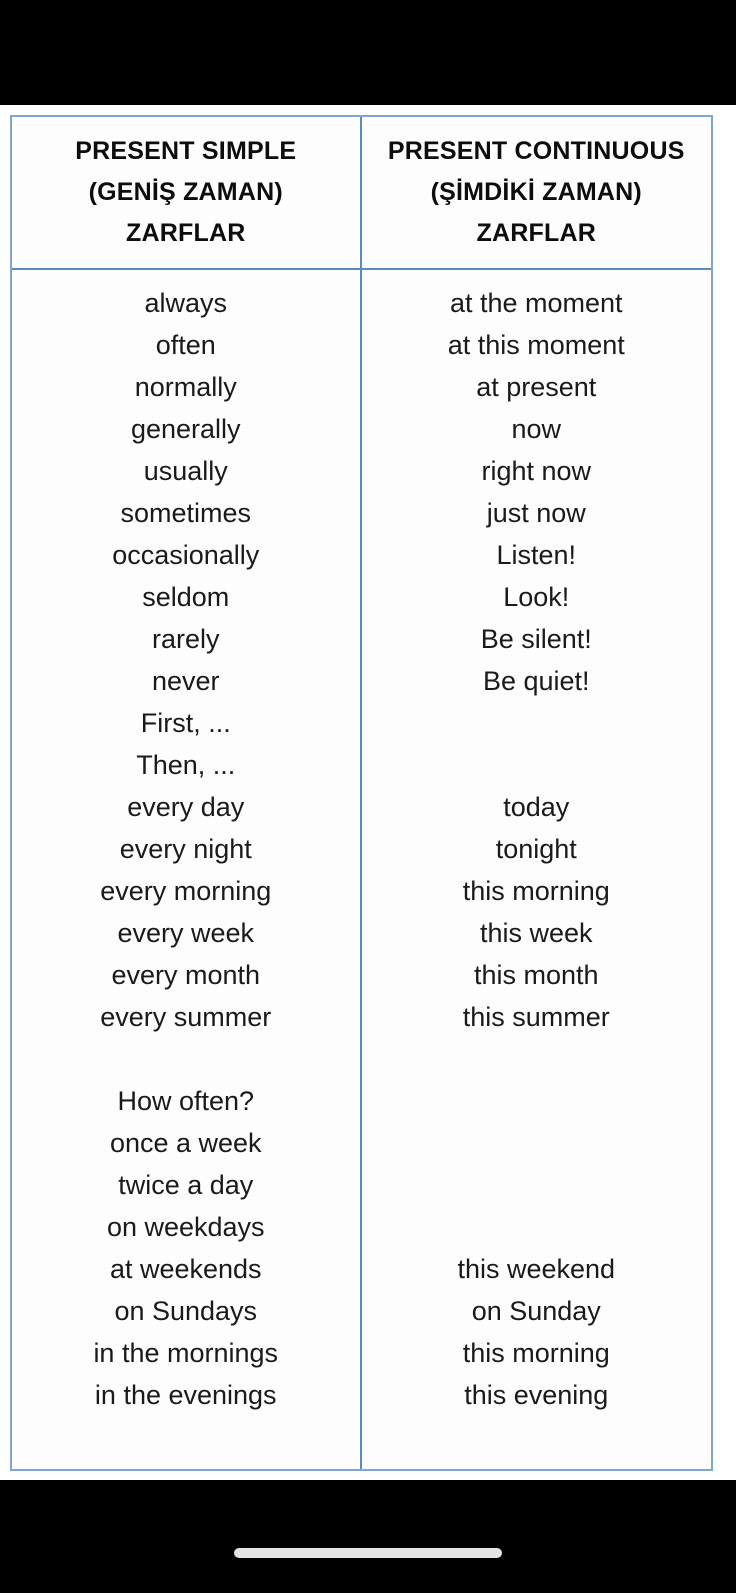 This screenshot has width=736, height=1593. I want to click on header-cell-present-simple: PRESENT SIMPLE (GENİŞ ZAMAN) ZARFLAR, so click(186, 192).